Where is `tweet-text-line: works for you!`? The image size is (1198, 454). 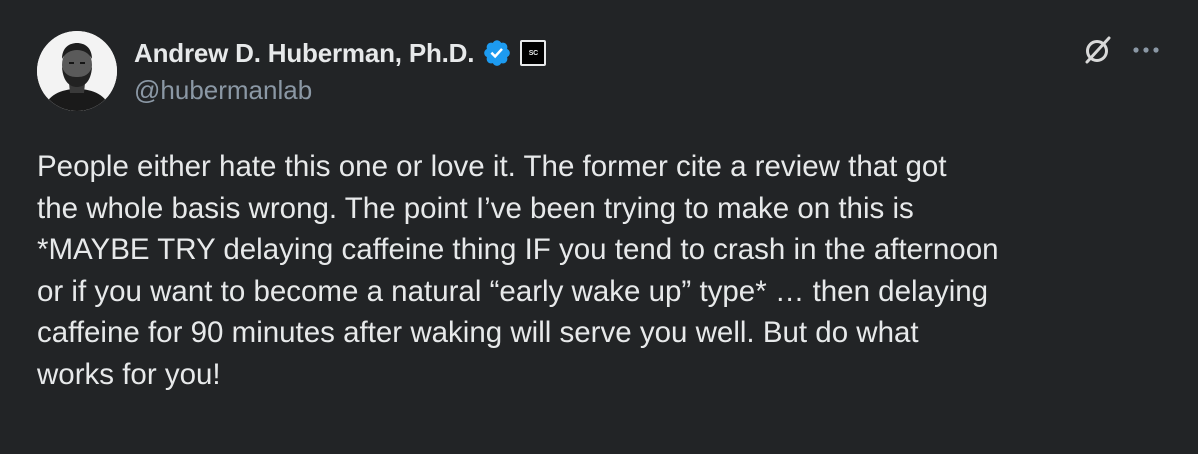 tweet-text-line: works for you! is located at coordinates (129, 374).